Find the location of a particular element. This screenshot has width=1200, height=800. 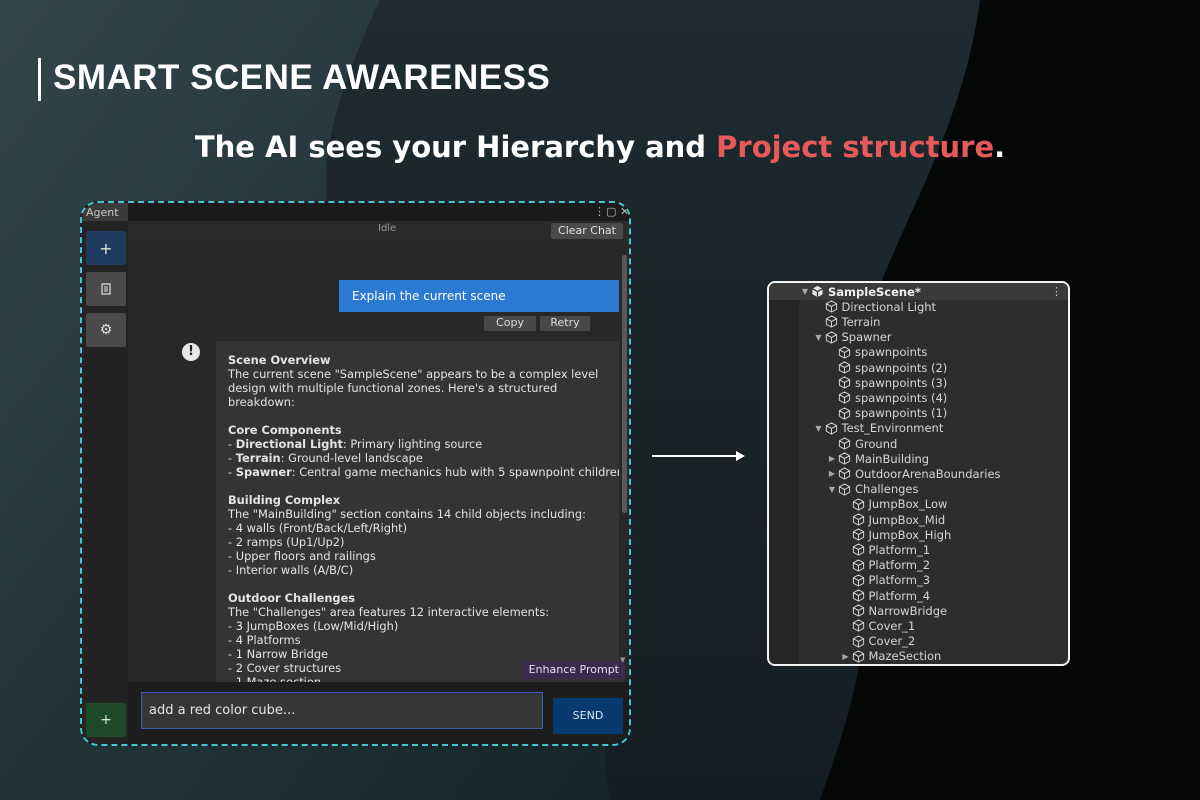

hierarchy-item-label: Platform_2 is located at coordinates (899, 565).